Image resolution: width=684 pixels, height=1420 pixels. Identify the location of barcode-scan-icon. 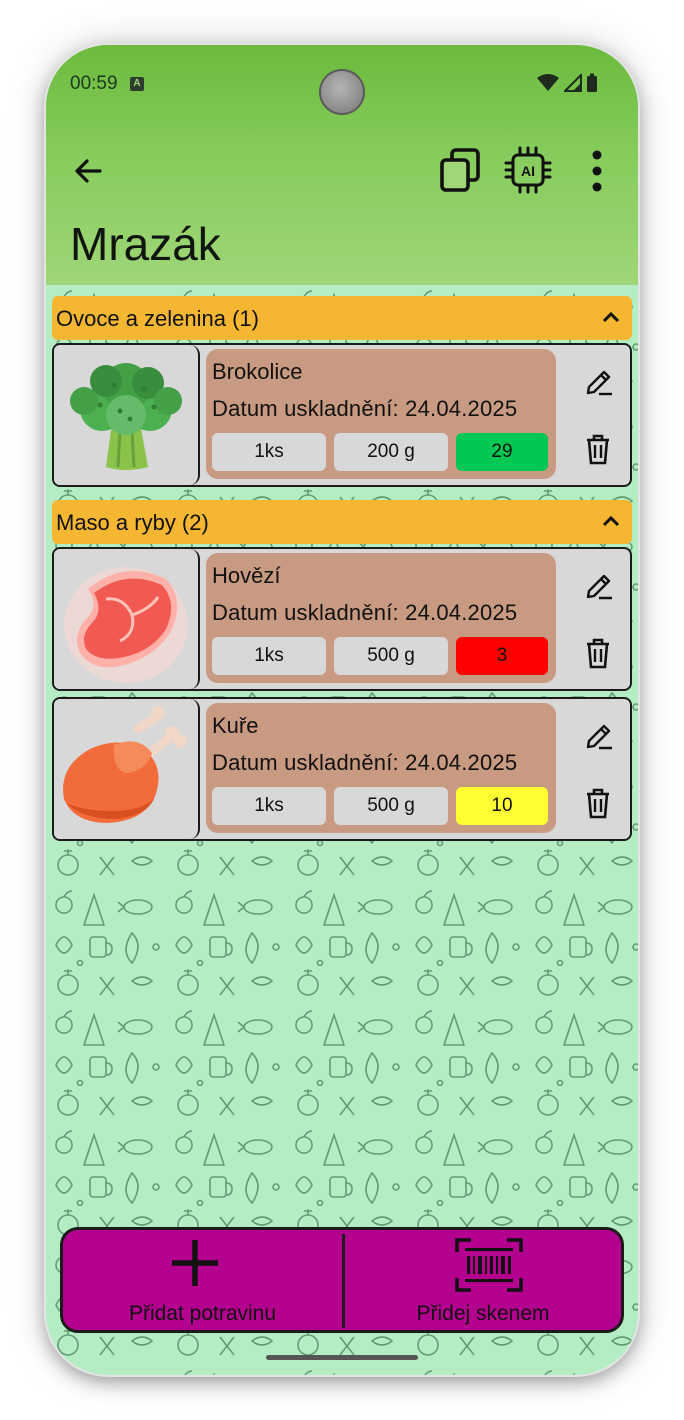
(489, 1265).